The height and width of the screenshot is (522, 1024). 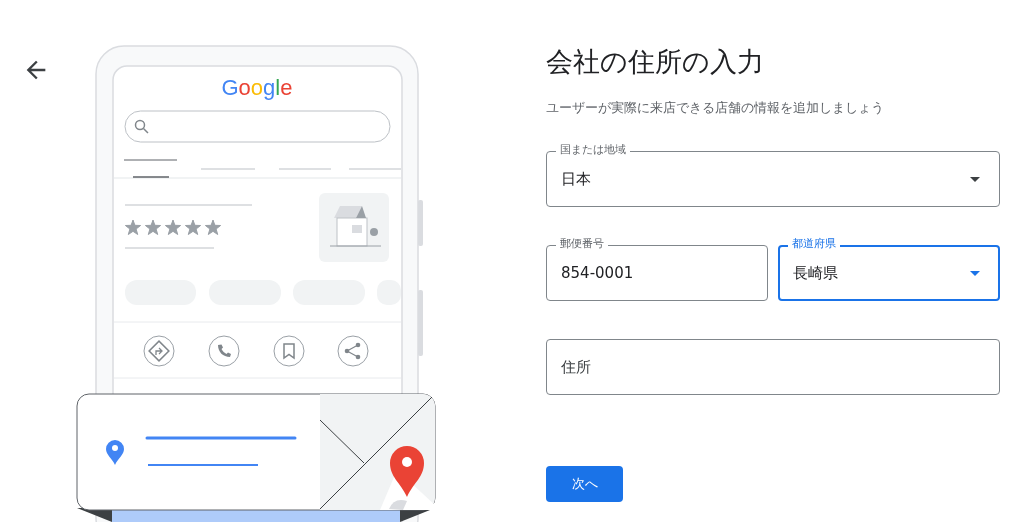 I want to click on input-field: 住所, so click(x=773, y=367).